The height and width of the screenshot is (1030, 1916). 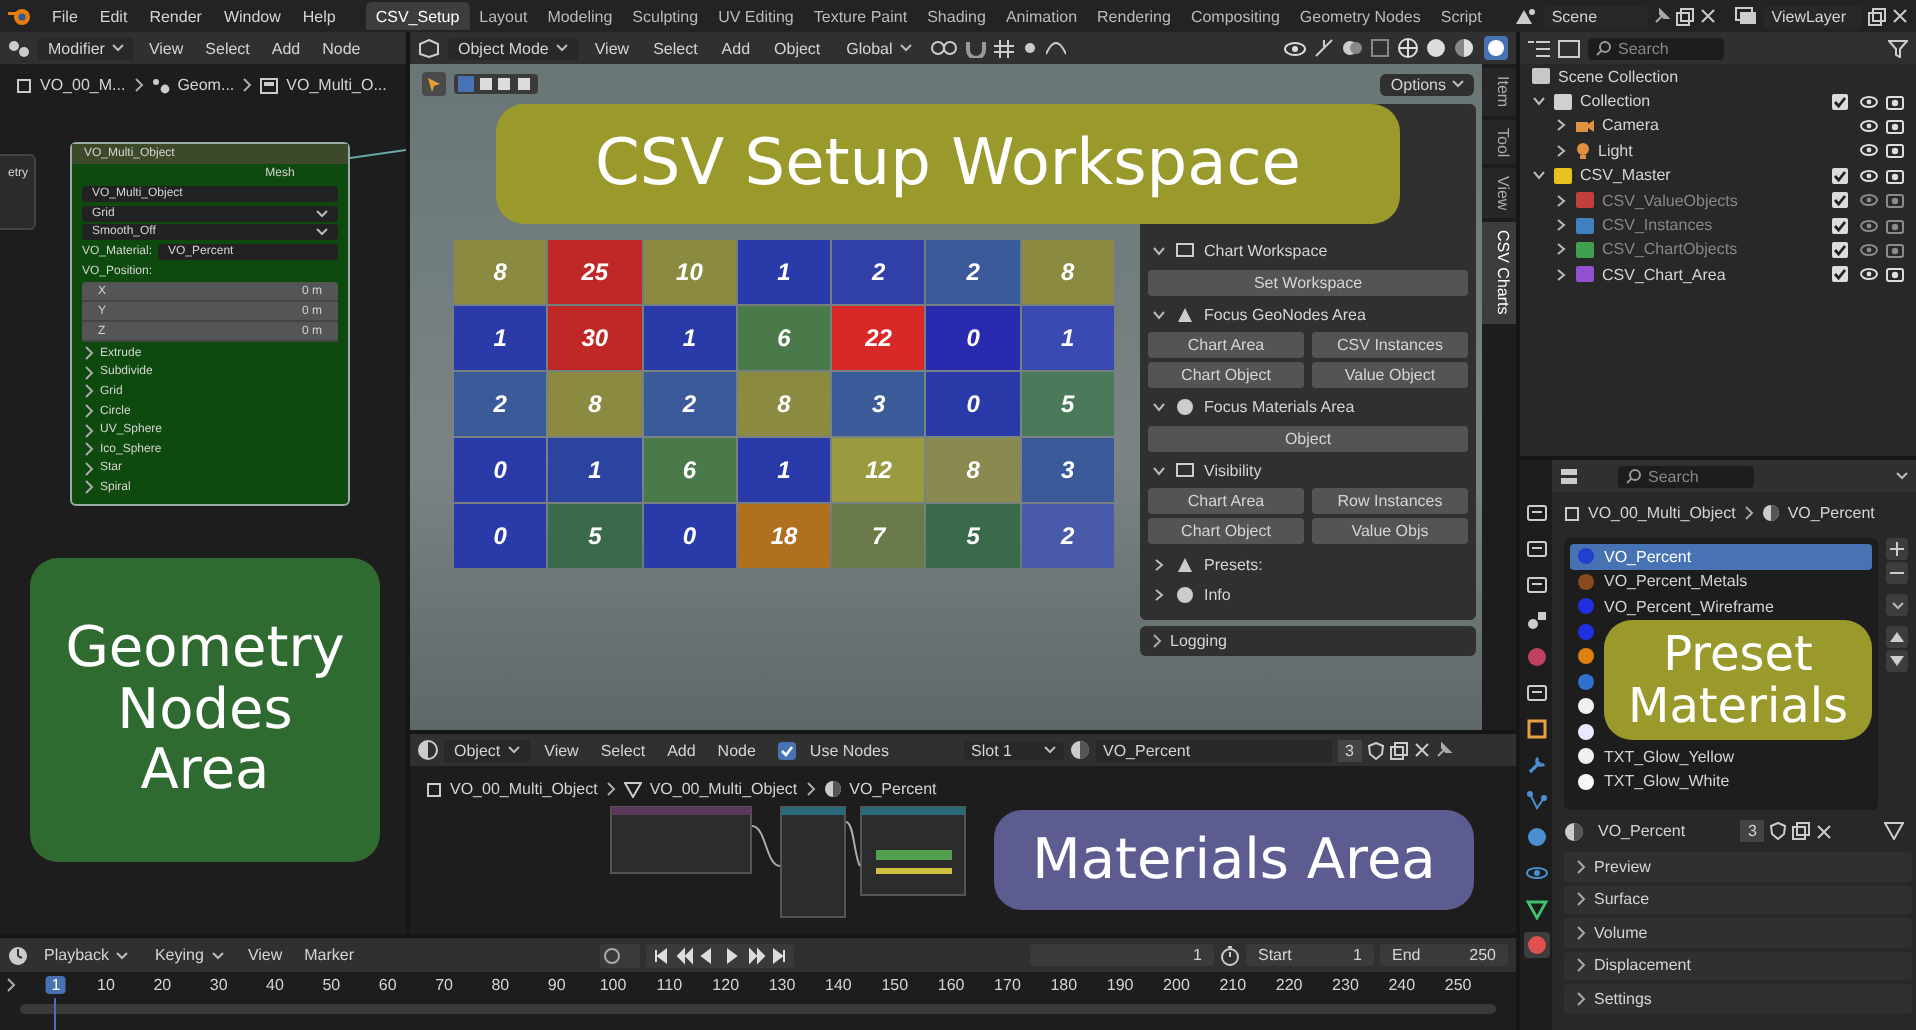 What do you see at coordinates (1436, 48) in the screenshot?
I see `solid-sphere-icon` at bounding box center [1436, 48].